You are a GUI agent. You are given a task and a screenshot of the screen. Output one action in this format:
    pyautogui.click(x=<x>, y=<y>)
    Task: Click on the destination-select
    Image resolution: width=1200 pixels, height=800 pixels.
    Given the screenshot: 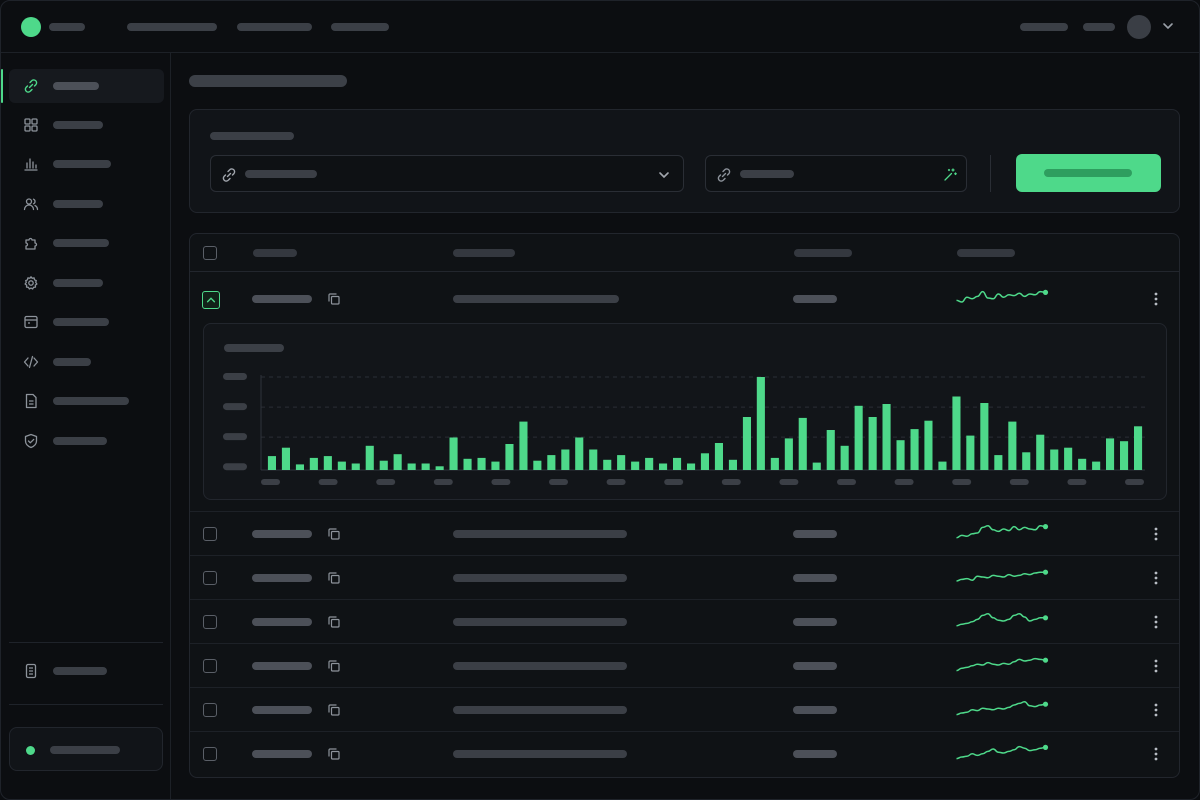 What is the action you would take?
    pyautogui.click(x=447, y=173)
    